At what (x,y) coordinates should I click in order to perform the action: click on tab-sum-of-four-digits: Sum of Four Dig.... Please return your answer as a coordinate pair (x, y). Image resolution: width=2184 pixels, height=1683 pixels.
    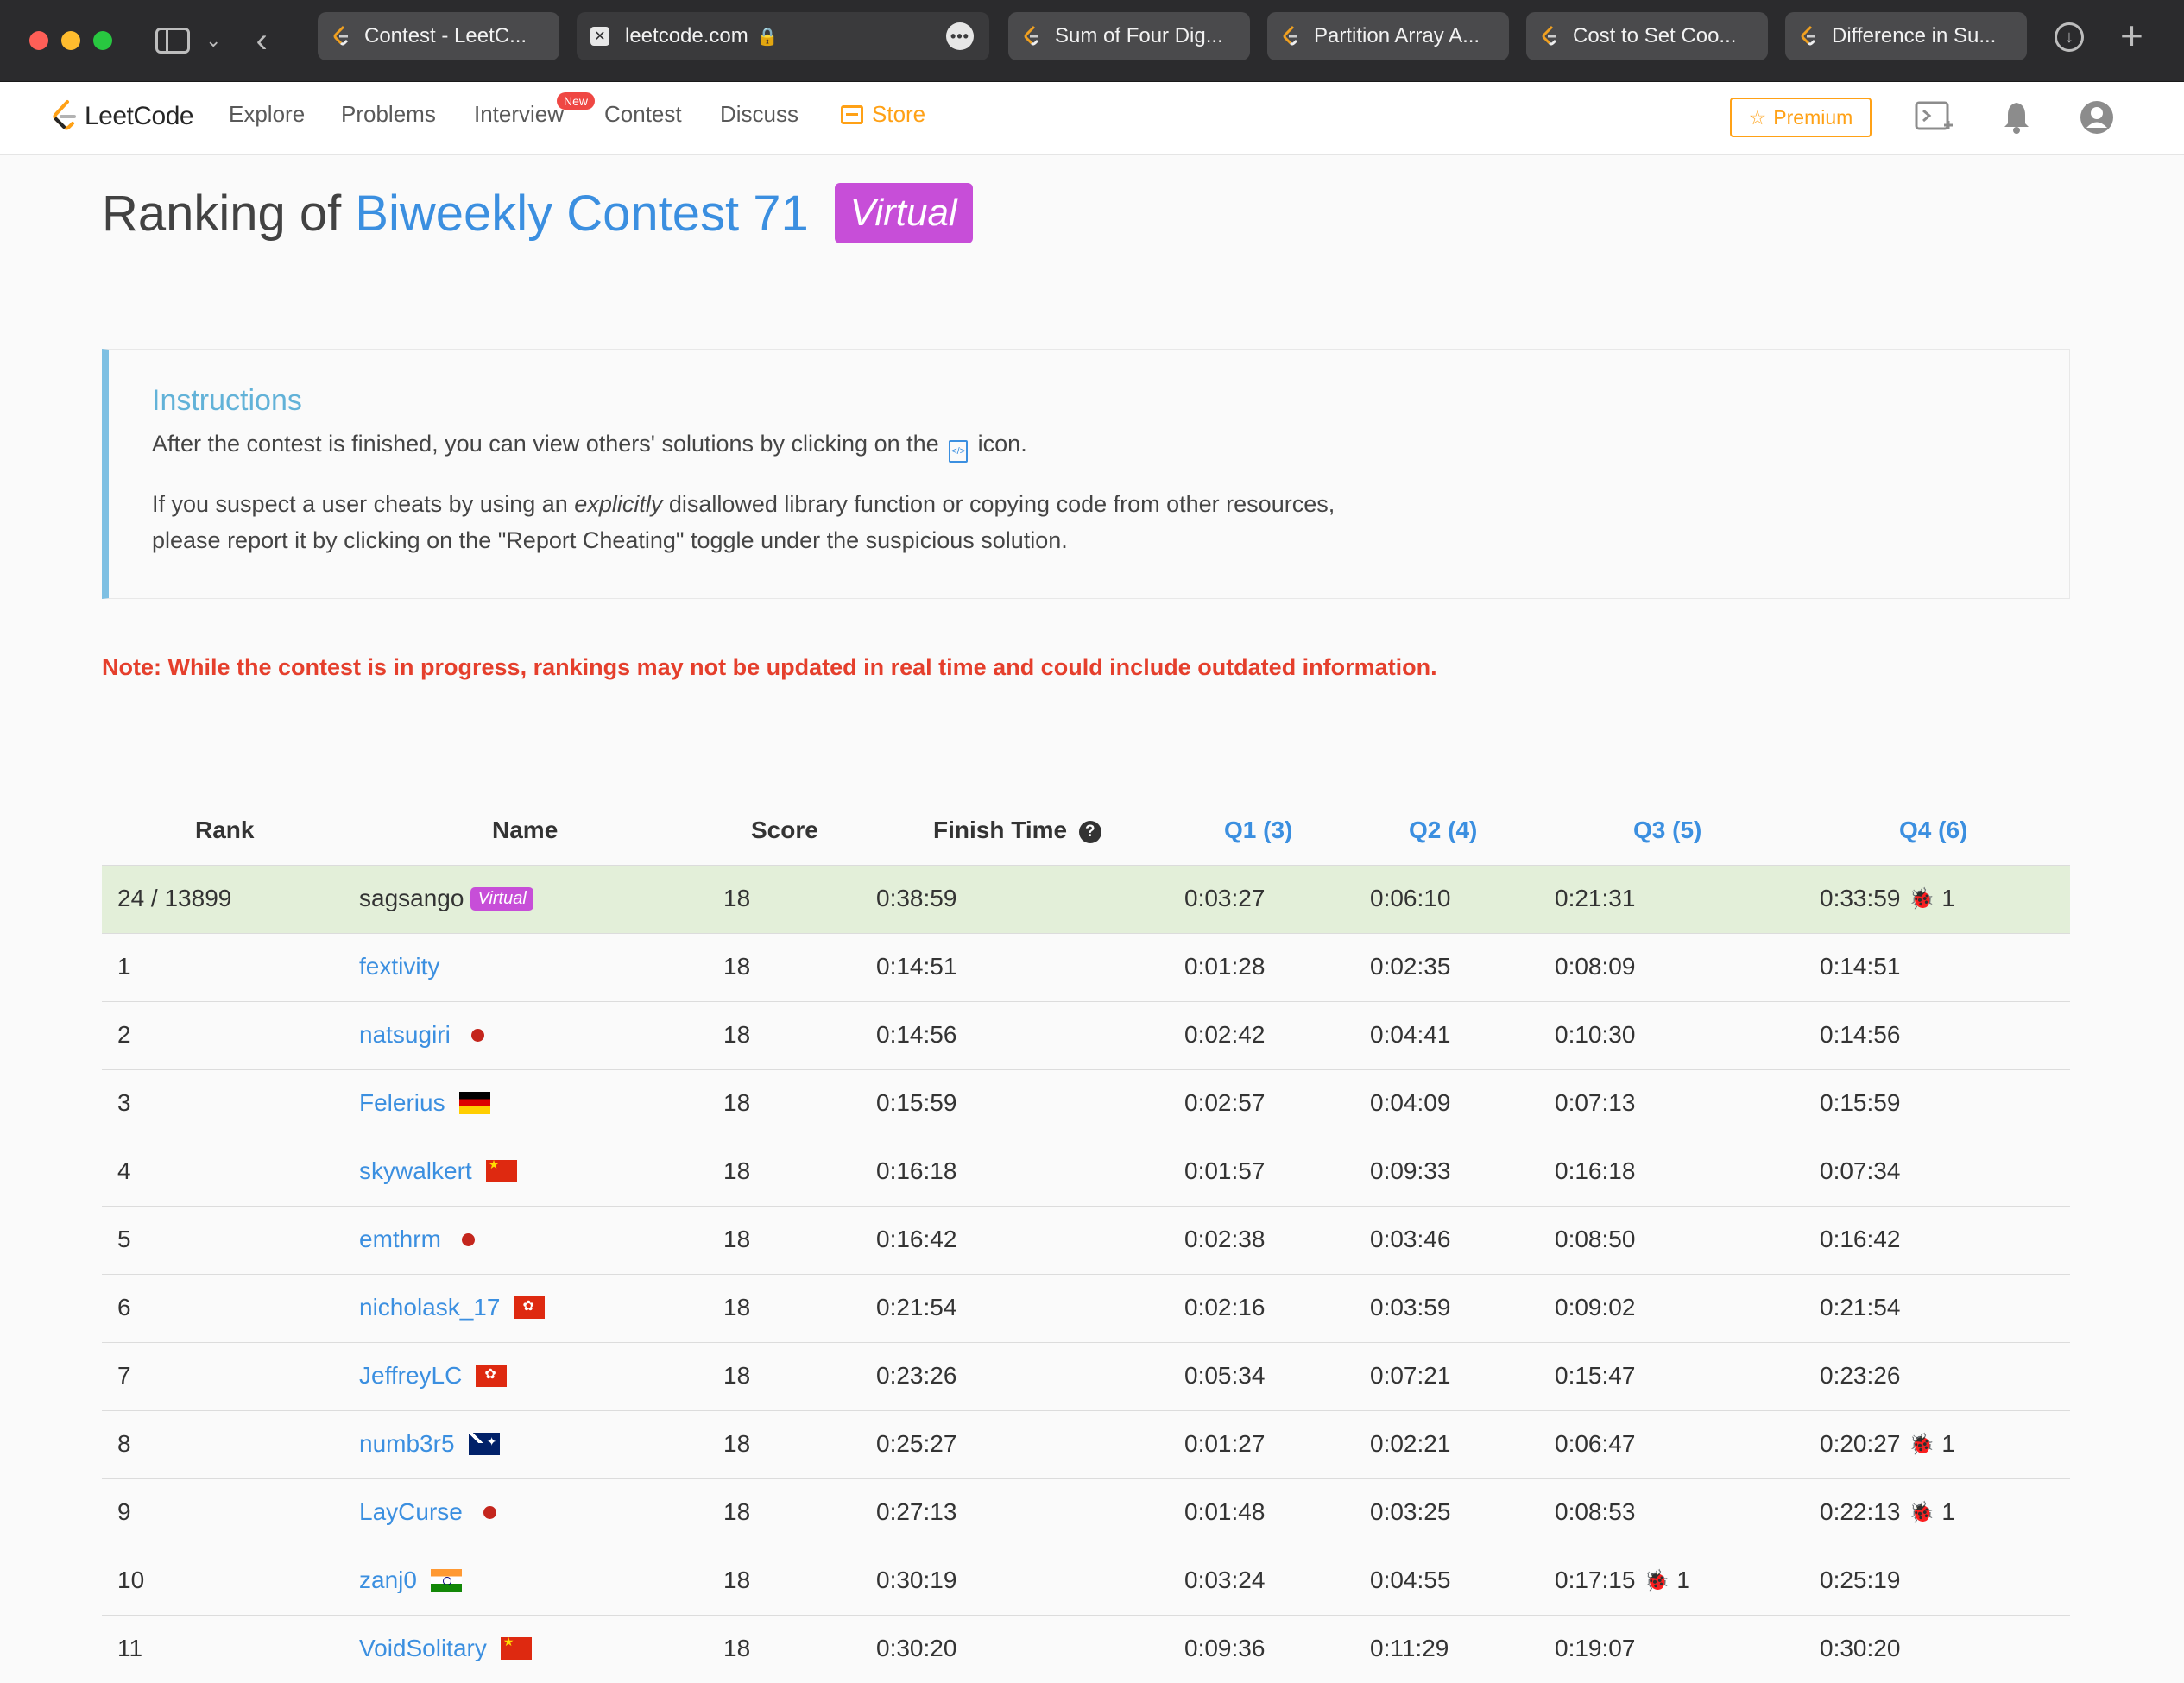
    Looking at the image, I should click on (1129, 36).